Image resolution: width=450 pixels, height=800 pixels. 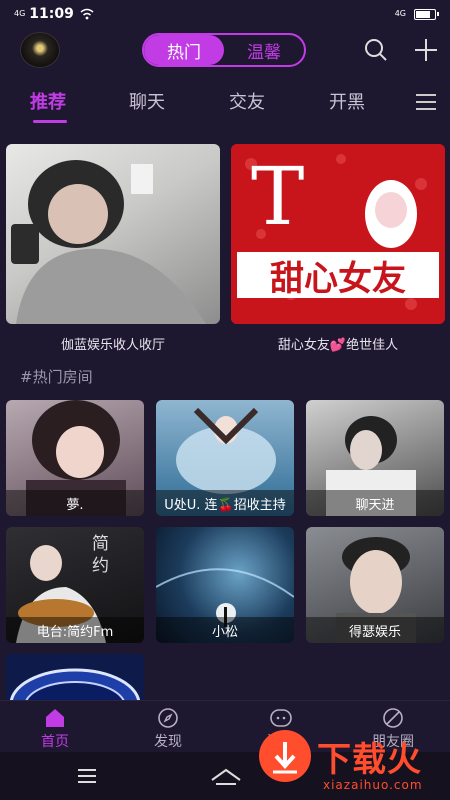 I want to click on svg-text: T, so click(x=277, y=196).